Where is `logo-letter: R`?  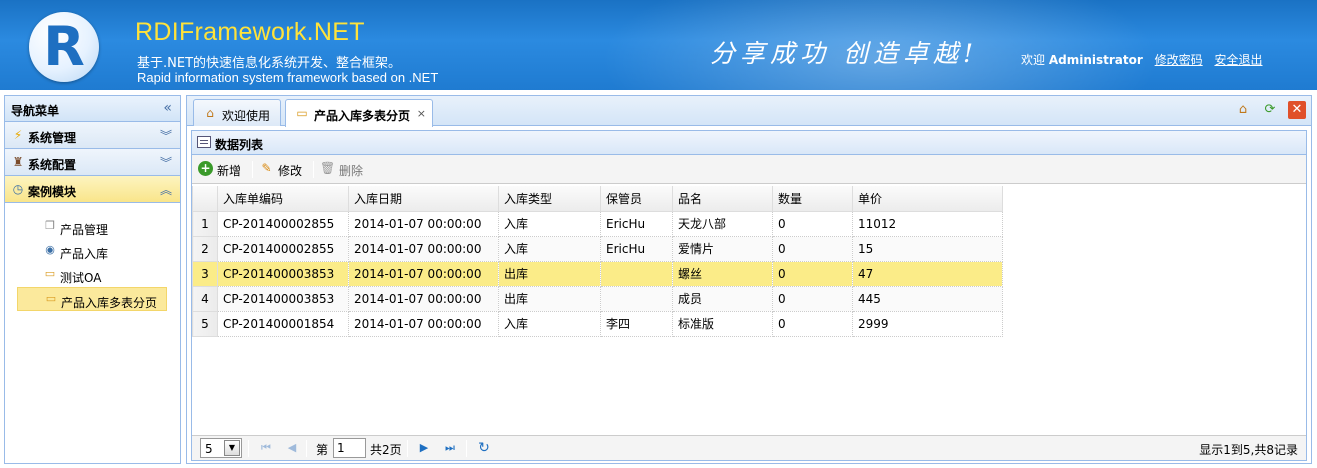
logo-letter: R is located at coordinates (64, 46).